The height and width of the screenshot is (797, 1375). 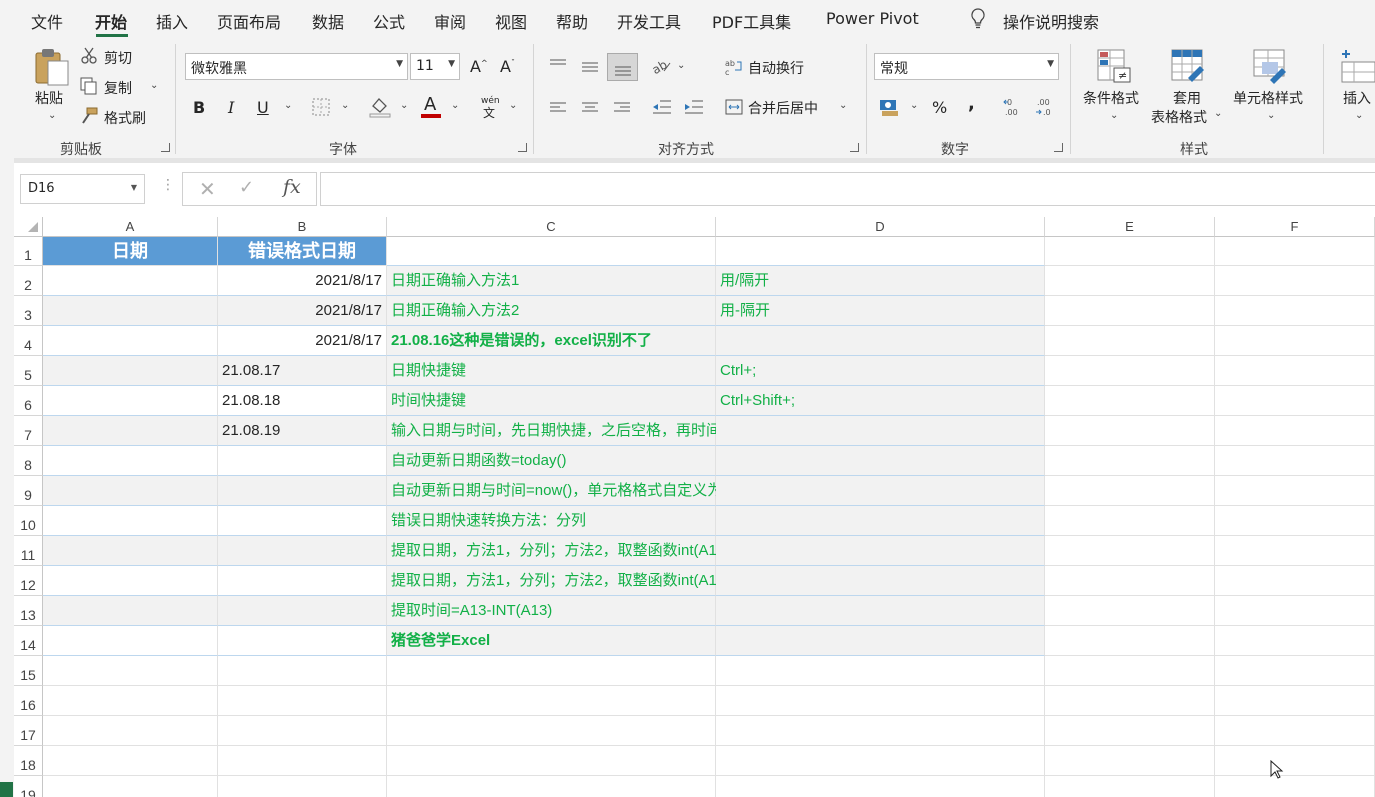 I want to click on cell-f15, so click(x=1295, y=671).